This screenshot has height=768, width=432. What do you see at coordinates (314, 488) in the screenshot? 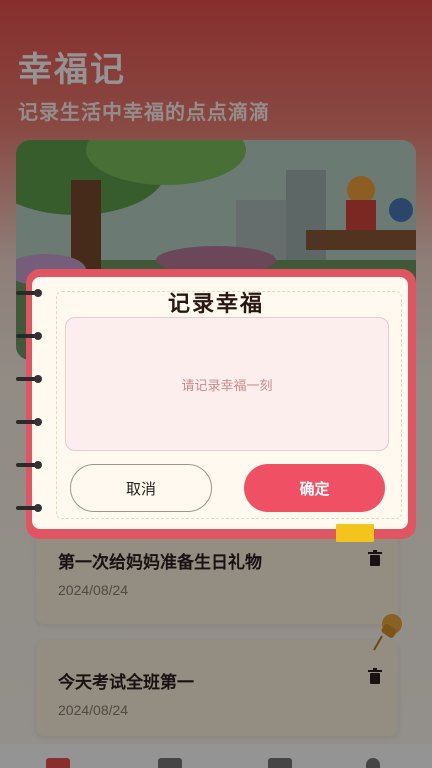
I see `confirm-button: 确定` at bounding box center [314, 488].